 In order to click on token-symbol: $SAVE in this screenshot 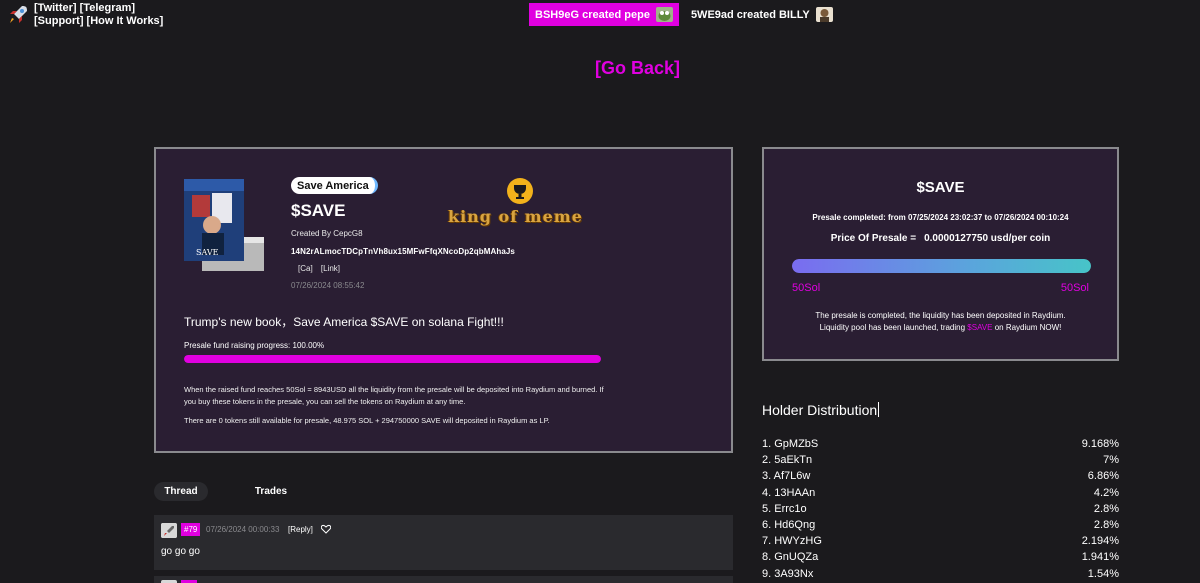, I will do `click(318, 210)`.